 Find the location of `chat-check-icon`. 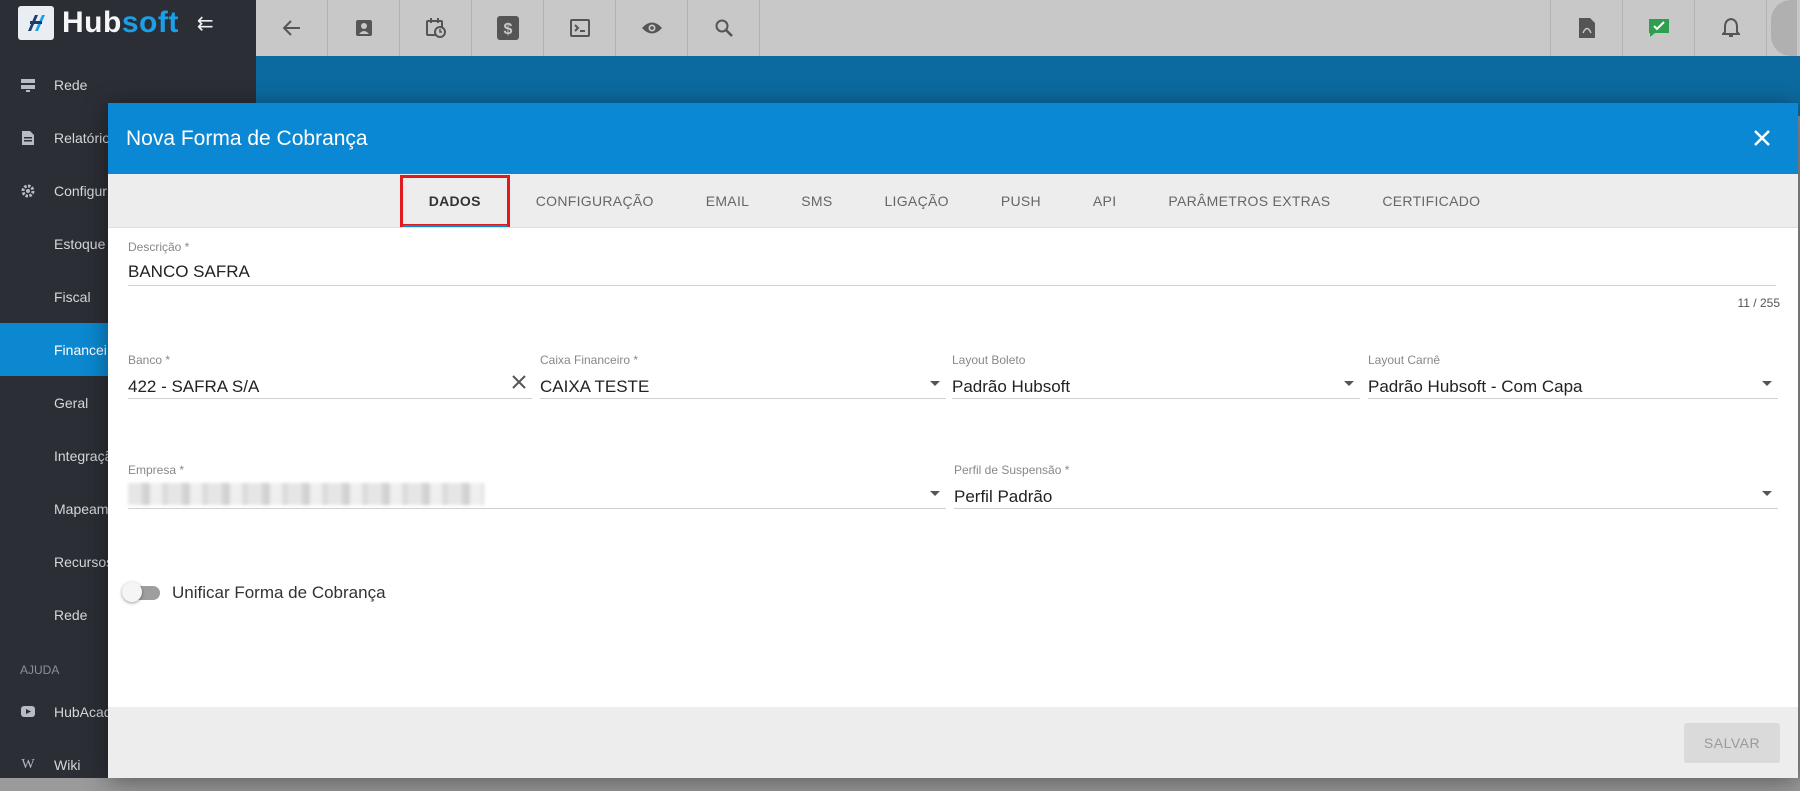

chat-check-icon is located at coordinates (1658, 28).